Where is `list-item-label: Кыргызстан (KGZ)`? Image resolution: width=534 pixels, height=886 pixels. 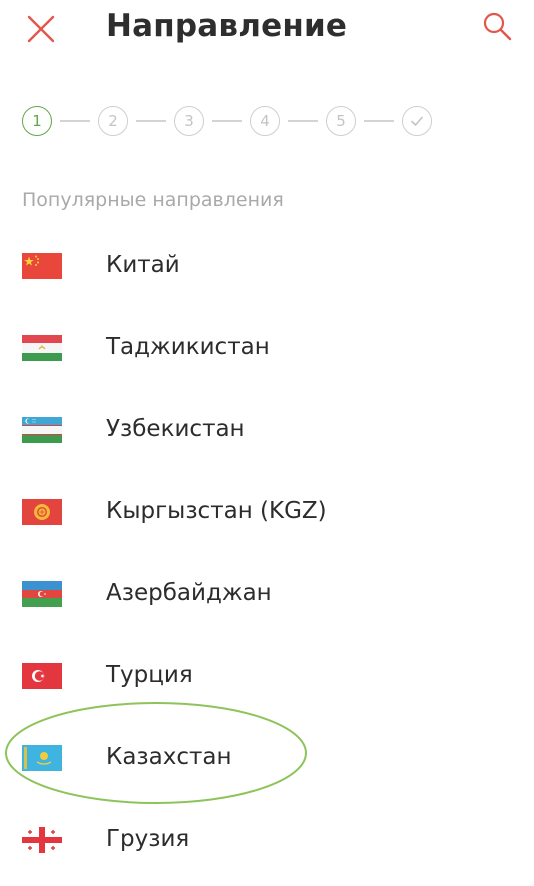
list-item-label: Кыргызстан (KGZ) is located at coordinates (216, 511).